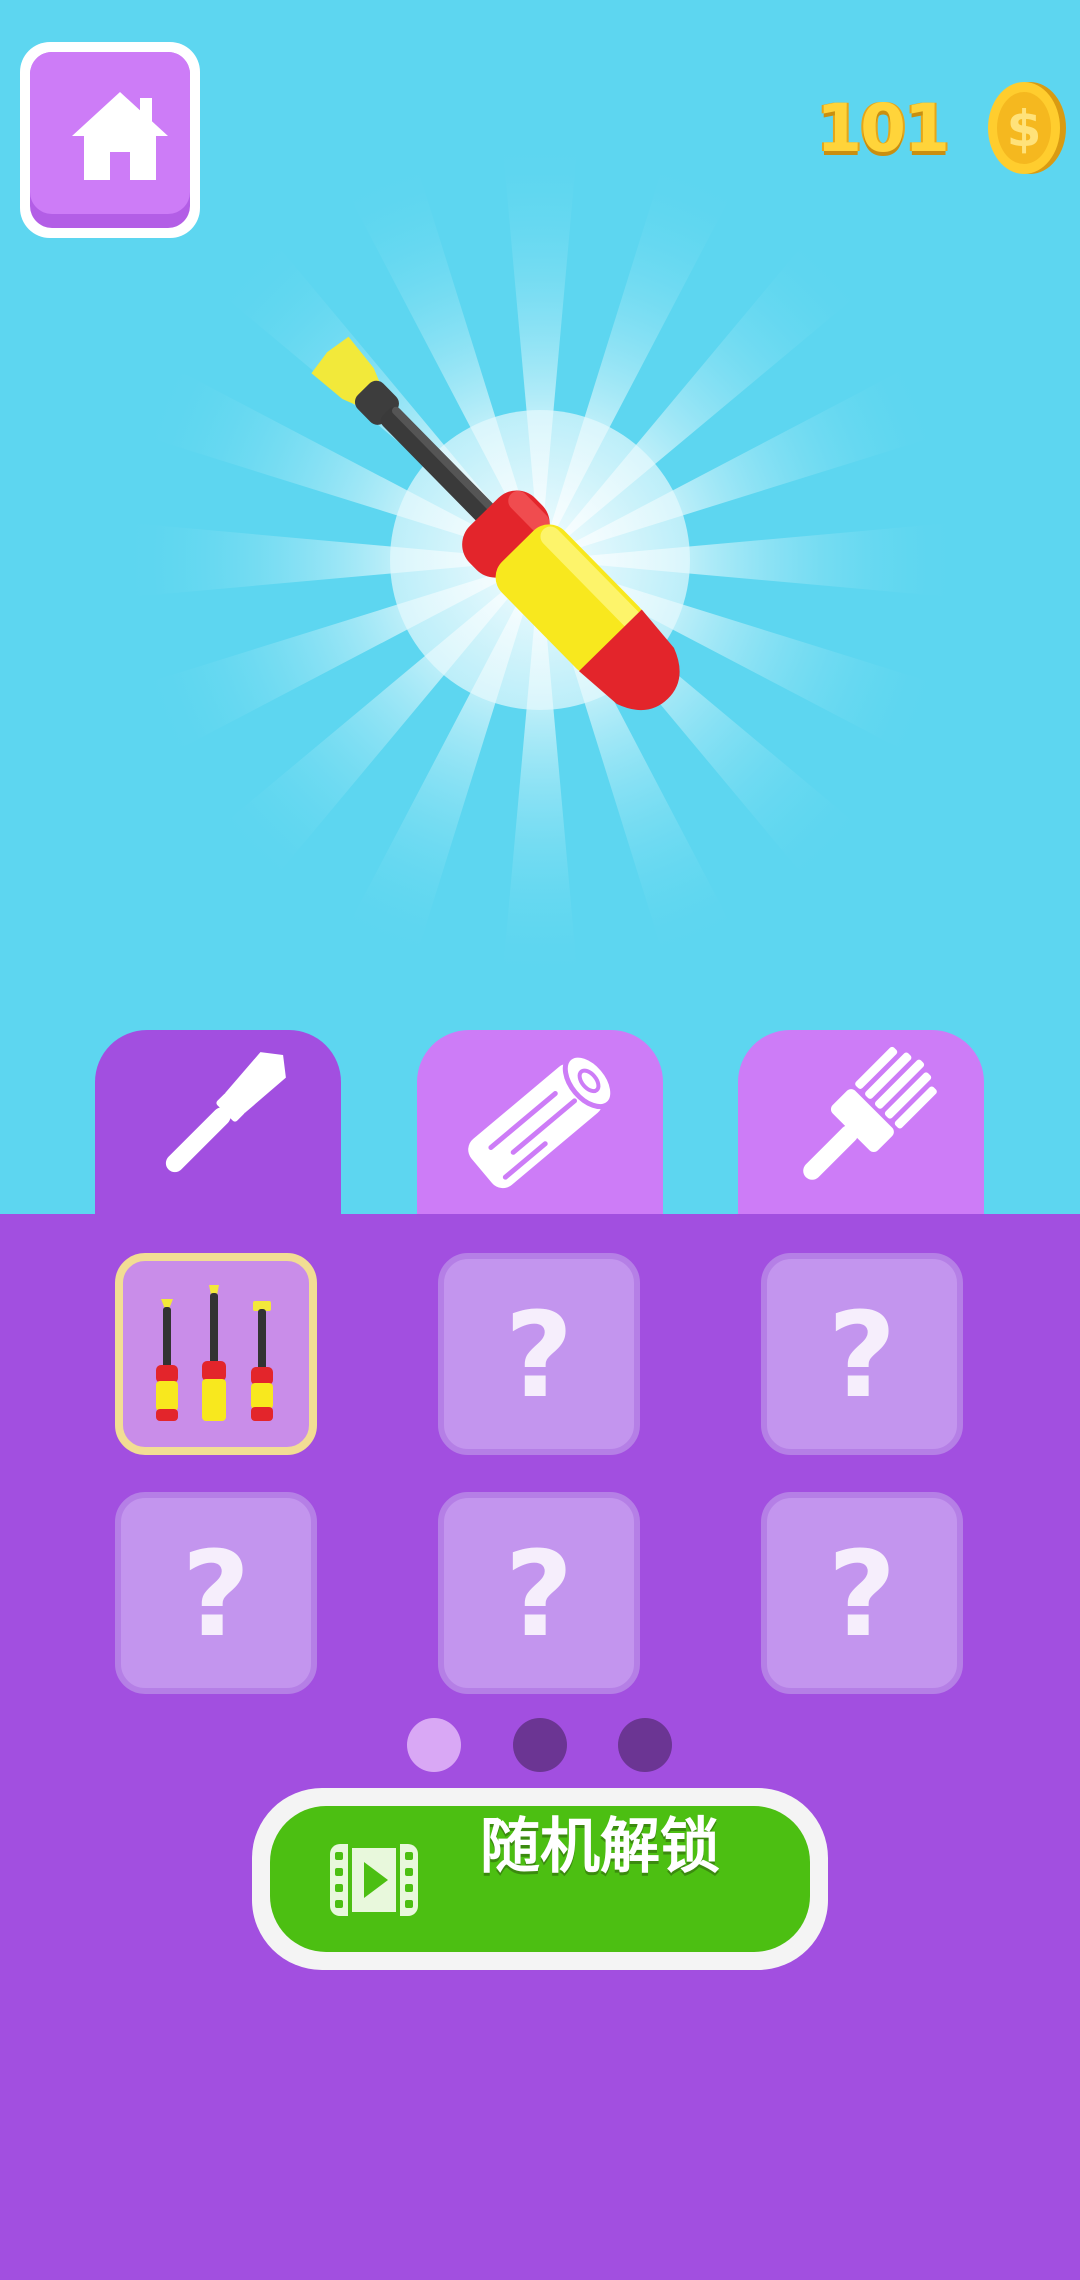 The height and width of the screenshot is (2280, 1080). What do you see at coordinates (542, 1120) in the screenshot?
I see `wood-log-icon` at bounding box center [542, 1120].